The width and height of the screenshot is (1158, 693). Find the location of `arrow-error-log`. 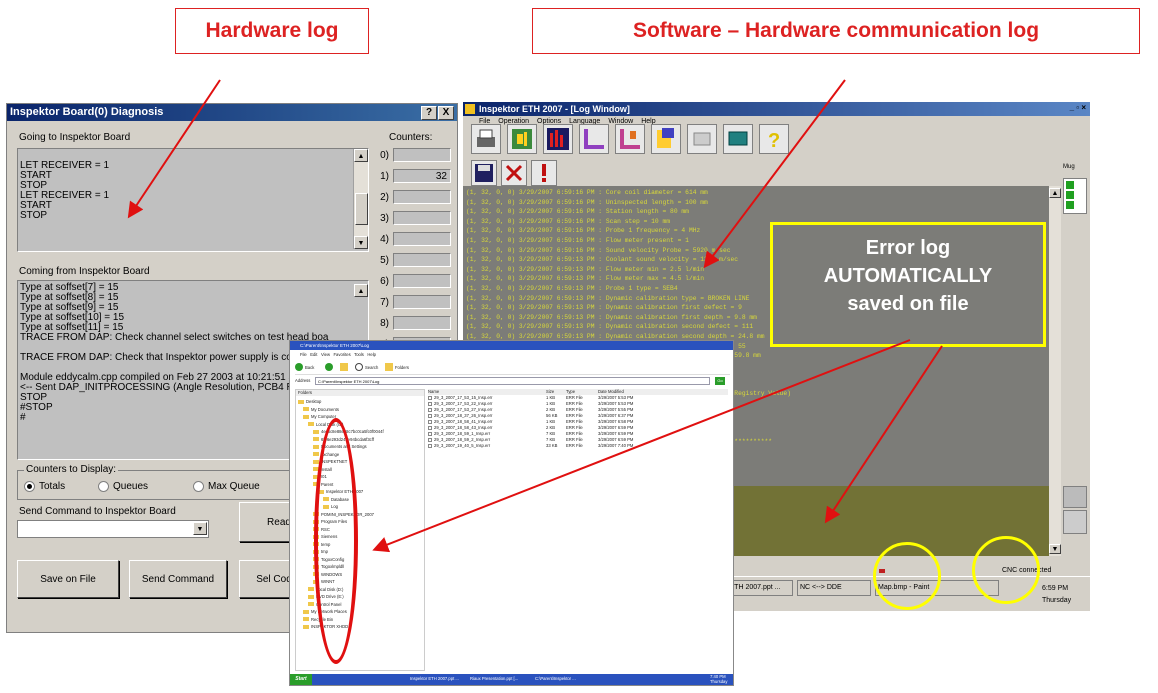

arrow-error-log is located at coordinates (883, 434).